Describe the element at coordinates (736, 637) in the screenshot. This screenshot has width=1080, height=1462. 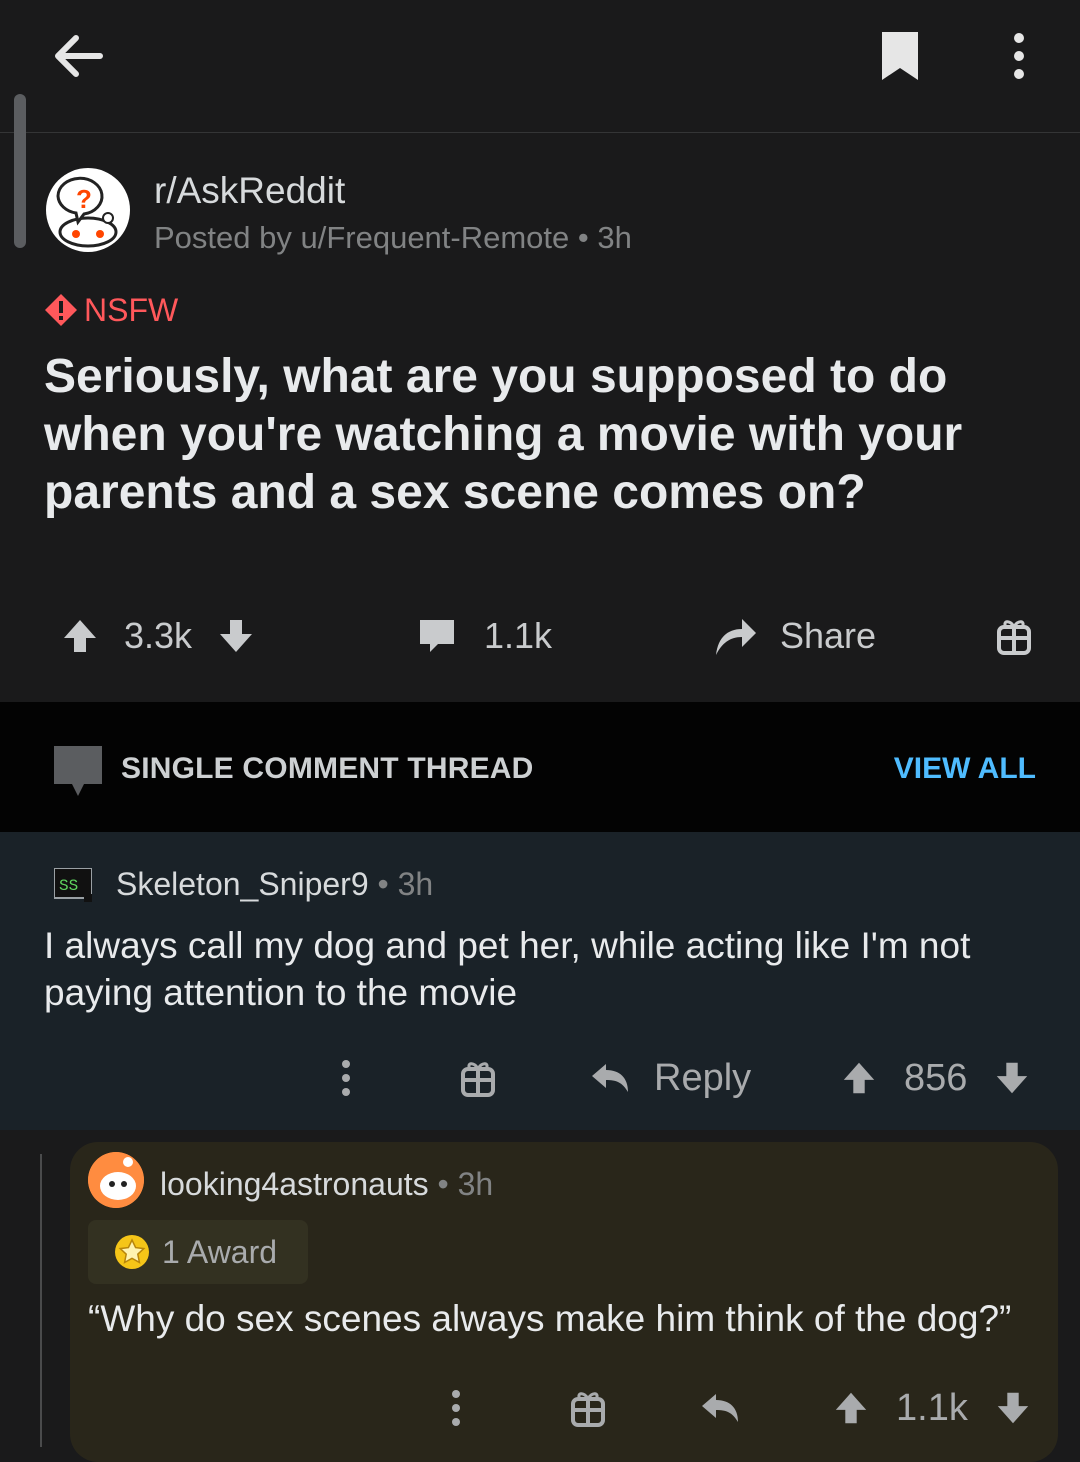
I see `share-arrow-icon` at that location.